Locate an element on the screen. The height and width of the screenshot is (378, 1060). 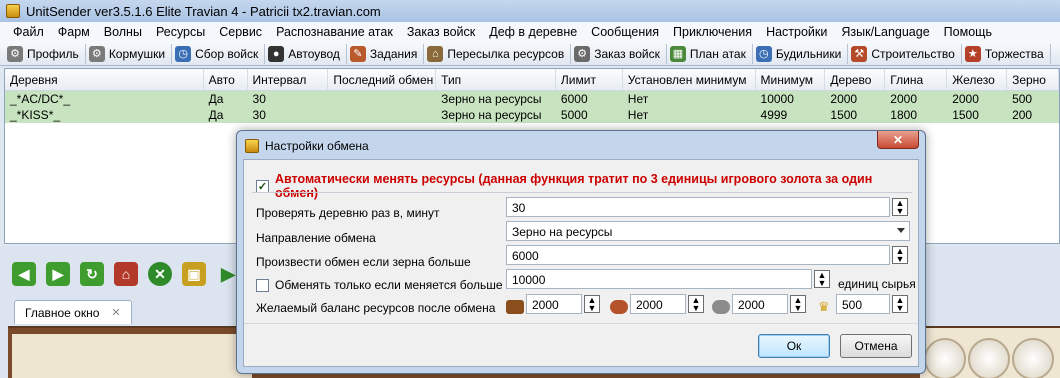
close-icon: ✕ is located at coordinates (115, 312).